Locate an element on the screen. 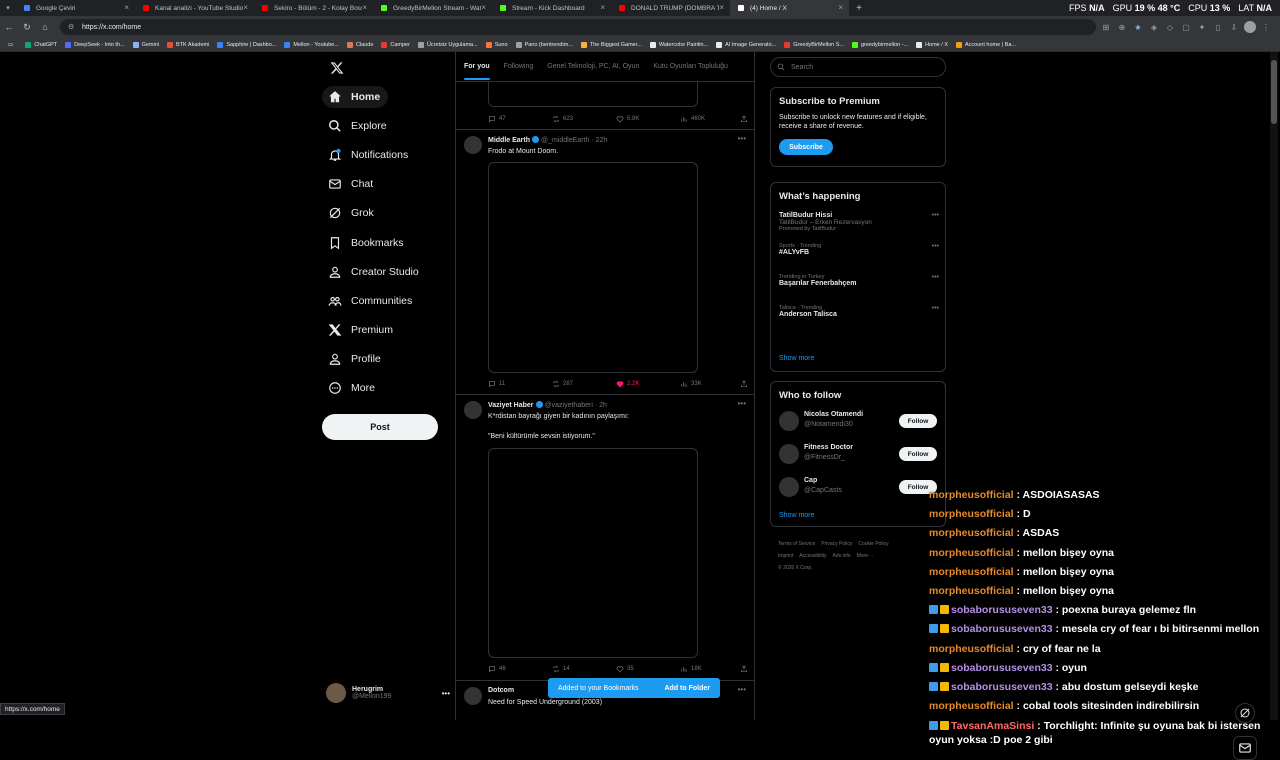  footer-link: Terms of Service is located at coordinates (796, 544).